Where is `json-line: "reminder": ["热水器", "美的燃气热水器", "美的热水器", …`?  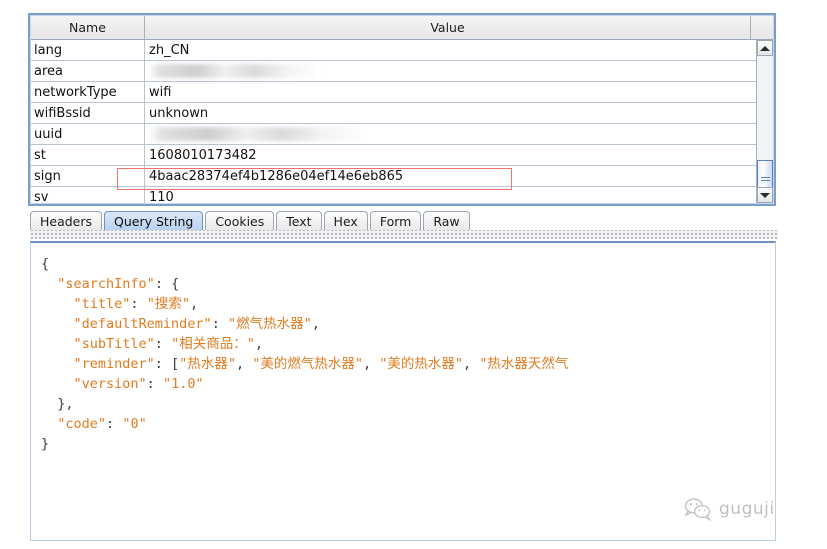
json-line: "reminder": ["热水器", "美的燃气热水器", "美的热水器", … is located at coordinates (305, 364).